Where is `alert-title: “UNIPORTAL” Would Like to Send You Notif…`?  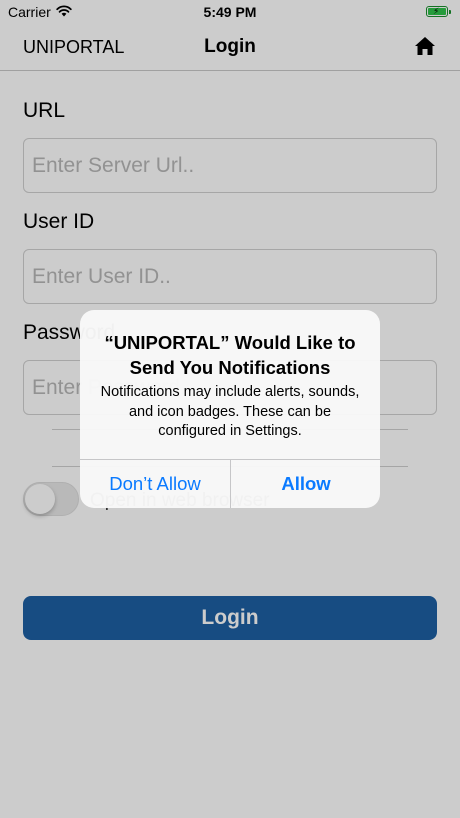
alert-title: “UNIPORTAL” Would Like to Send You Notif… is located at coordinates (230, 355).